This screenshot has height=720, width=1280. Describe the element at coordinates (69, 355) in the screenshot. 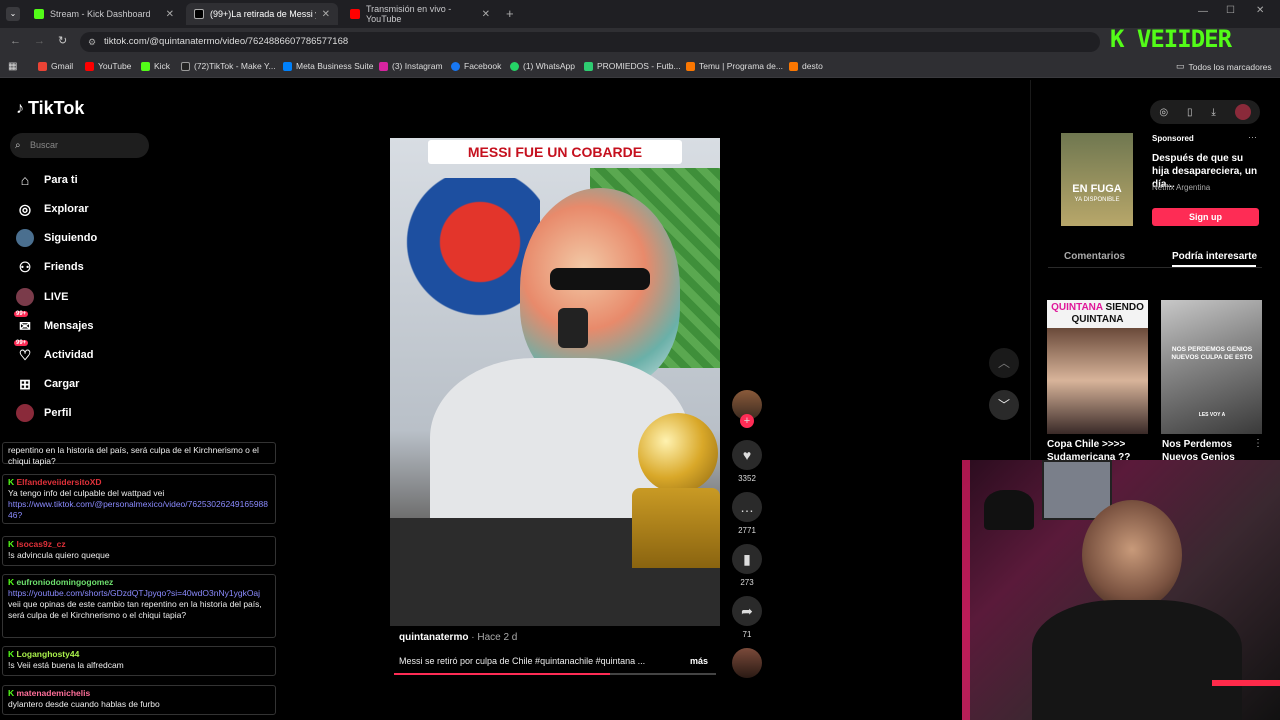

I see `sidebar-item-label: Actividad` at that location.